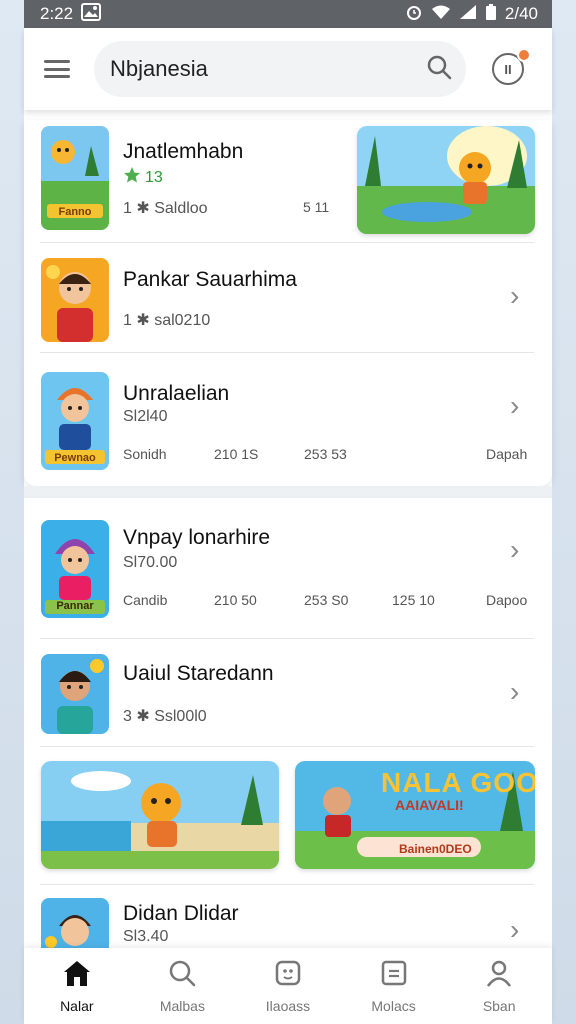 The image size is (576, 1024). What do you see at coordinates (77, 975) in the screenshot?
I see `home-icon` at bounding box center [77, 975].